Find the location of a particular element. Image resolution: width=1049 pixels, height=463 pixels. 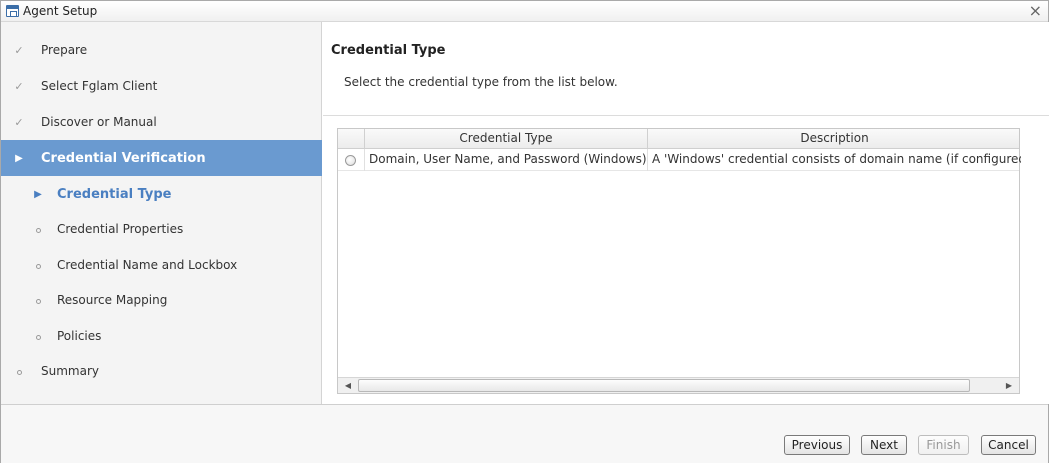

scrollbar-thumb is located at coordinates (664, 385).